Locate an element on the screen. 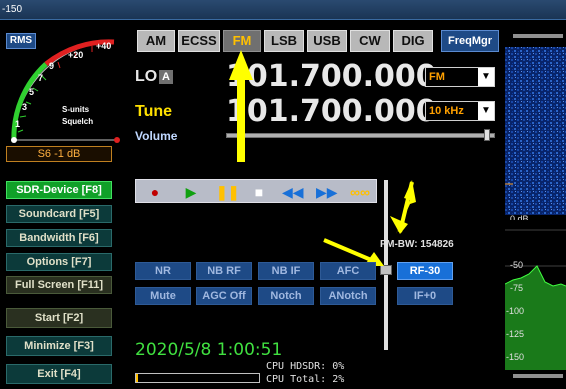 The height and width of the screenshot is (389, 566). mode-fm-button: FM is located at coordinates (242, 41).